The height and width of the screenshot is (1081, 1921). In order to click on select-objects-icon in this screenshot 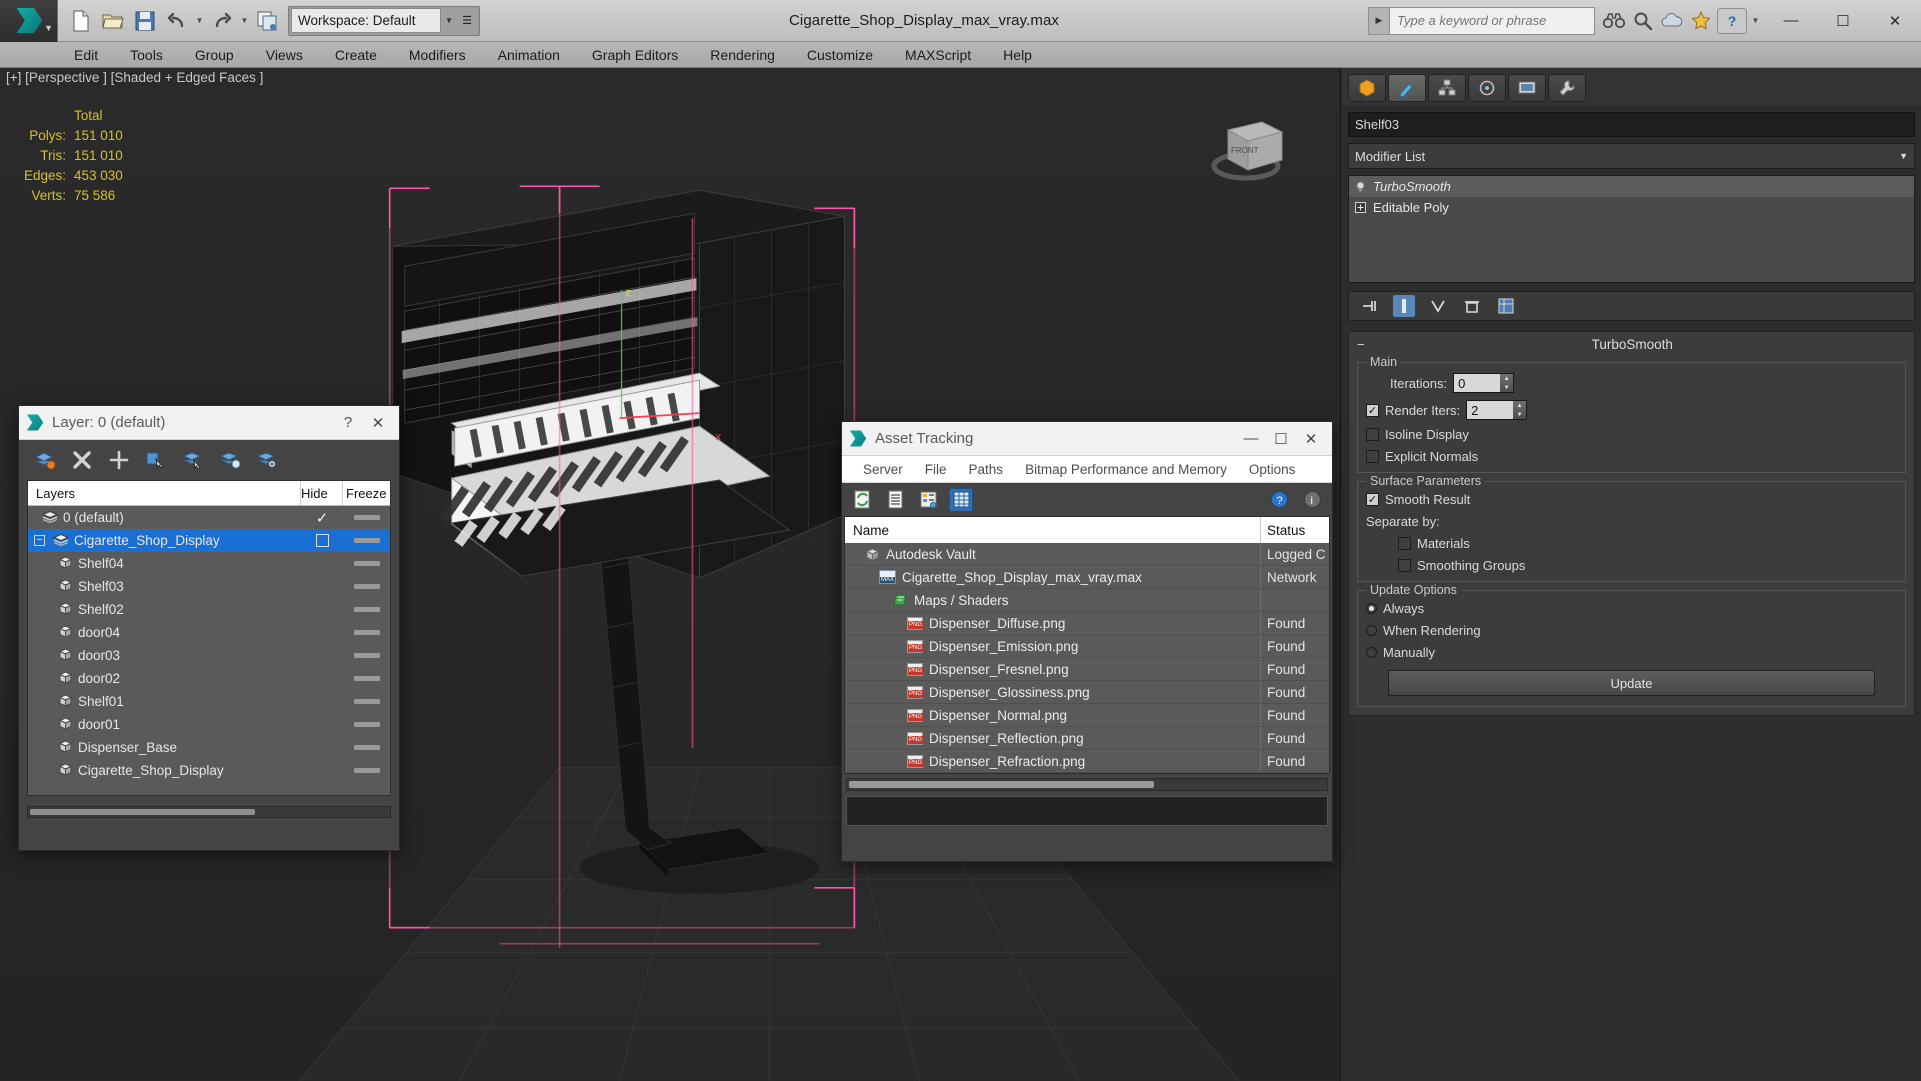, I will do `click(156, 460)`.